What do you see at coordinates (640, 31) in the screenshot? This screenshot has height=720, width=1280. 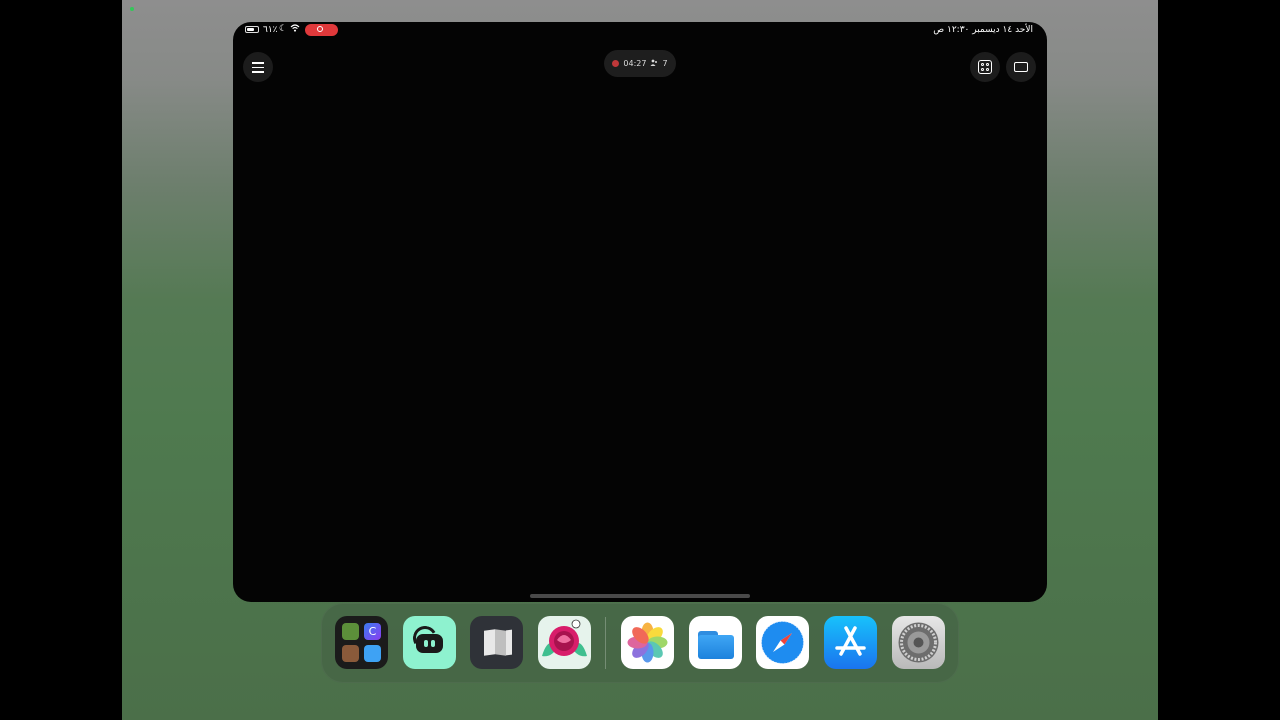 I see `status-bar: ٦١٪ ☾ الأحد ١٤ ديسمبر ١٢:٣٠ ص` at bounding box center [640, 31].